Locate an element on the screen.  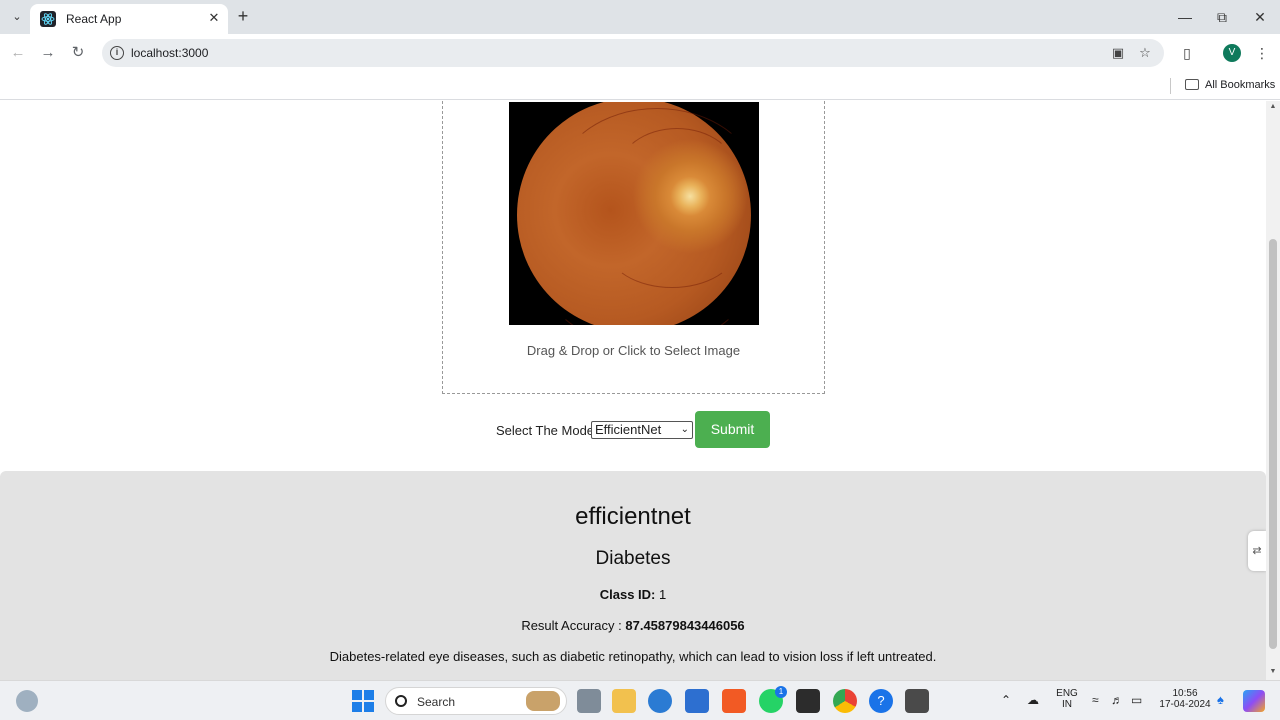
uploaded-fundus-image is located at coordinates (634, 213).